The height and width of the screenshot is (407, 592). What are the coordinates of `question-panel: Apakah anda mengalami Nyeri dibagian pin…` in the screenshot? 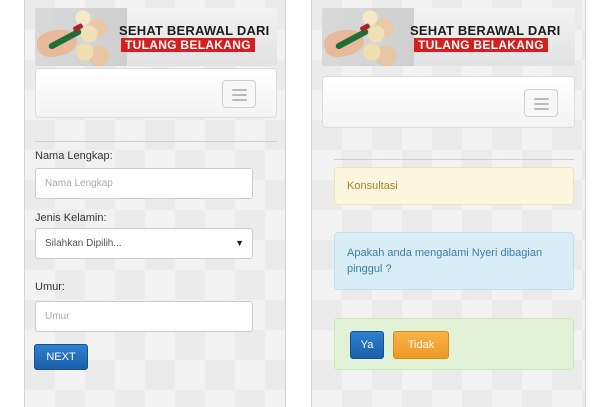 It's located at (454, 261).